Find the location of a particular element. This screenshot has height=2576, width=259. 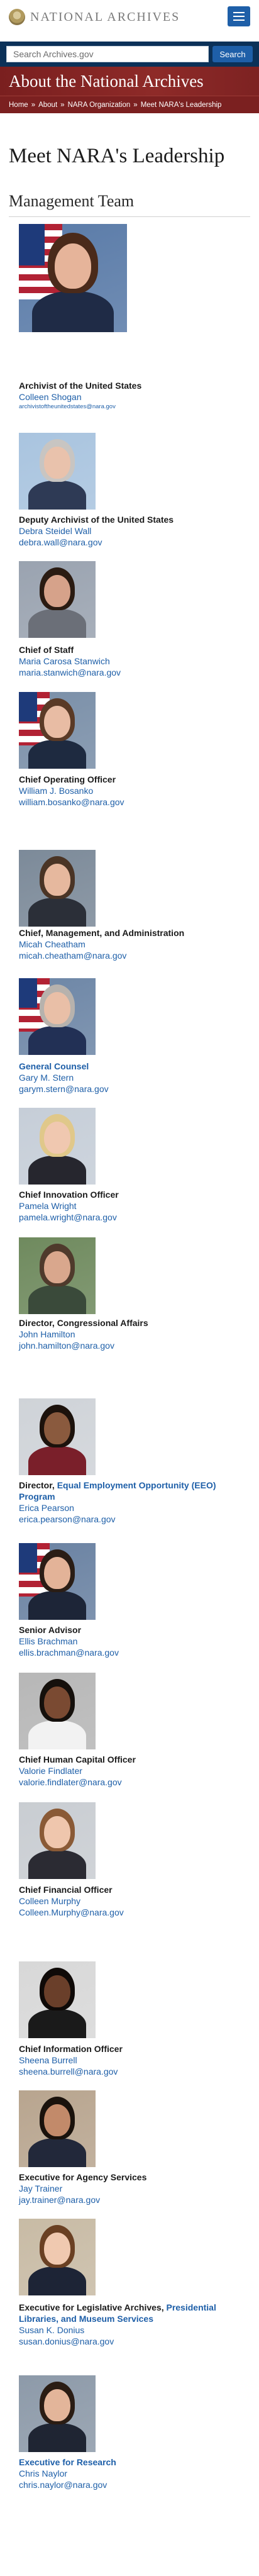

breadcrumb-about: About is located at coordinates (47, 105).